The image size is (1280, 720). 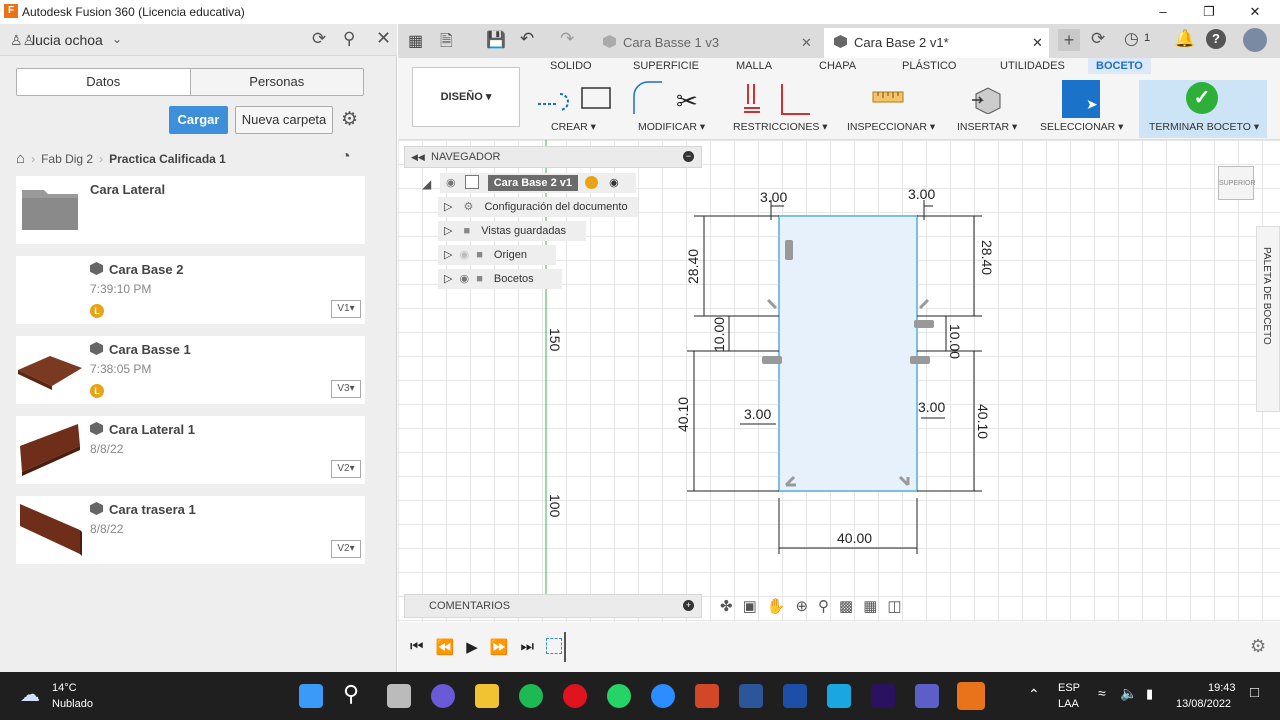 I want to click on timeline-settings-gear-icon: ⚙, so click(x=1258, y=646).